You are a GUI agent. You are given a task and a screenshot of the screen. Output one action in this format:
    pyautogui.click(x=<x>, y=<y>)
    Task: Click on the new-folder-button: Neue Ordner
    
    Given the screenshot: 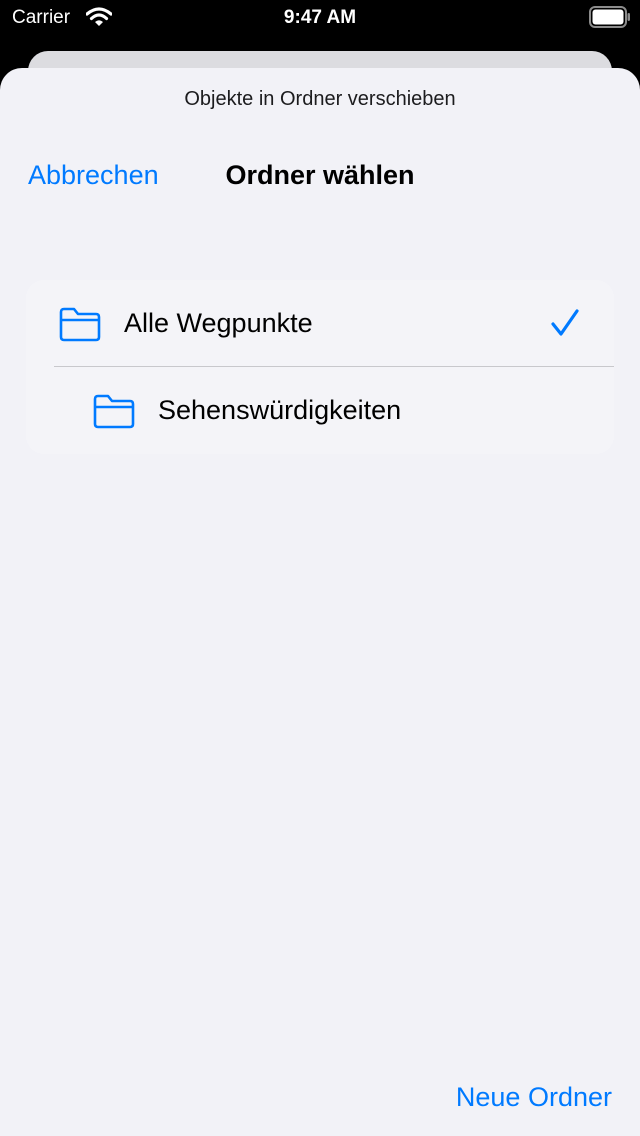 What is the action you would take?
    pyautogui.click(x=534, y=1097)
    